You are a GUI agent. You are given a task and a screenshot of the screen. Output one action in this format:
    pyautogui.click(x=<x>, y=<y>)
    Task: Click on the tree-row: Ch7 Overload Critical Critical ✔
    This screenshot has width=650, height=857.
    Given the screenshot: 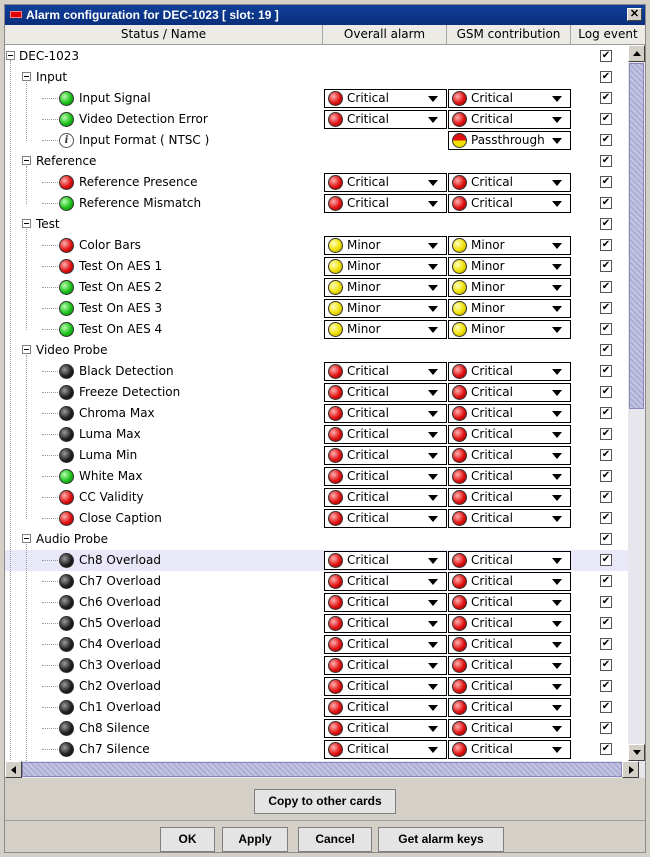 What is the action you would take?
    pyautogui.click(x=316, y=581)
    